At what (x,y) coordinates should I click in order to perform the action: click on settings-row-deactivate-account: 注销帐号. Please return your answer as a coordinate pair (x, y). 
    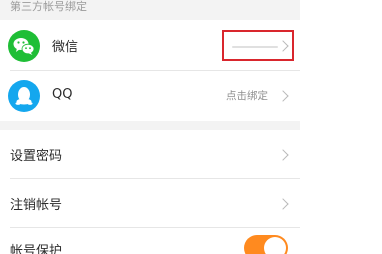
    Looking at the image, I should click on (150, 203).